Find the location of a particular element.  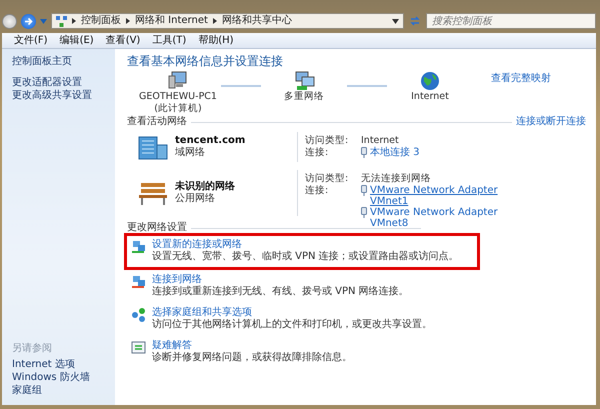

bench-icon is located at coordinates (153, 193).